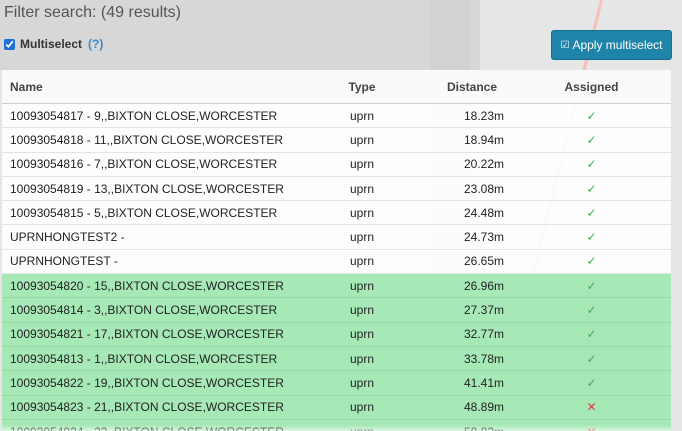  Describe the element at coordinates (483, 212) in the screenshot. I see `row-distance: 24.48m` at that location.